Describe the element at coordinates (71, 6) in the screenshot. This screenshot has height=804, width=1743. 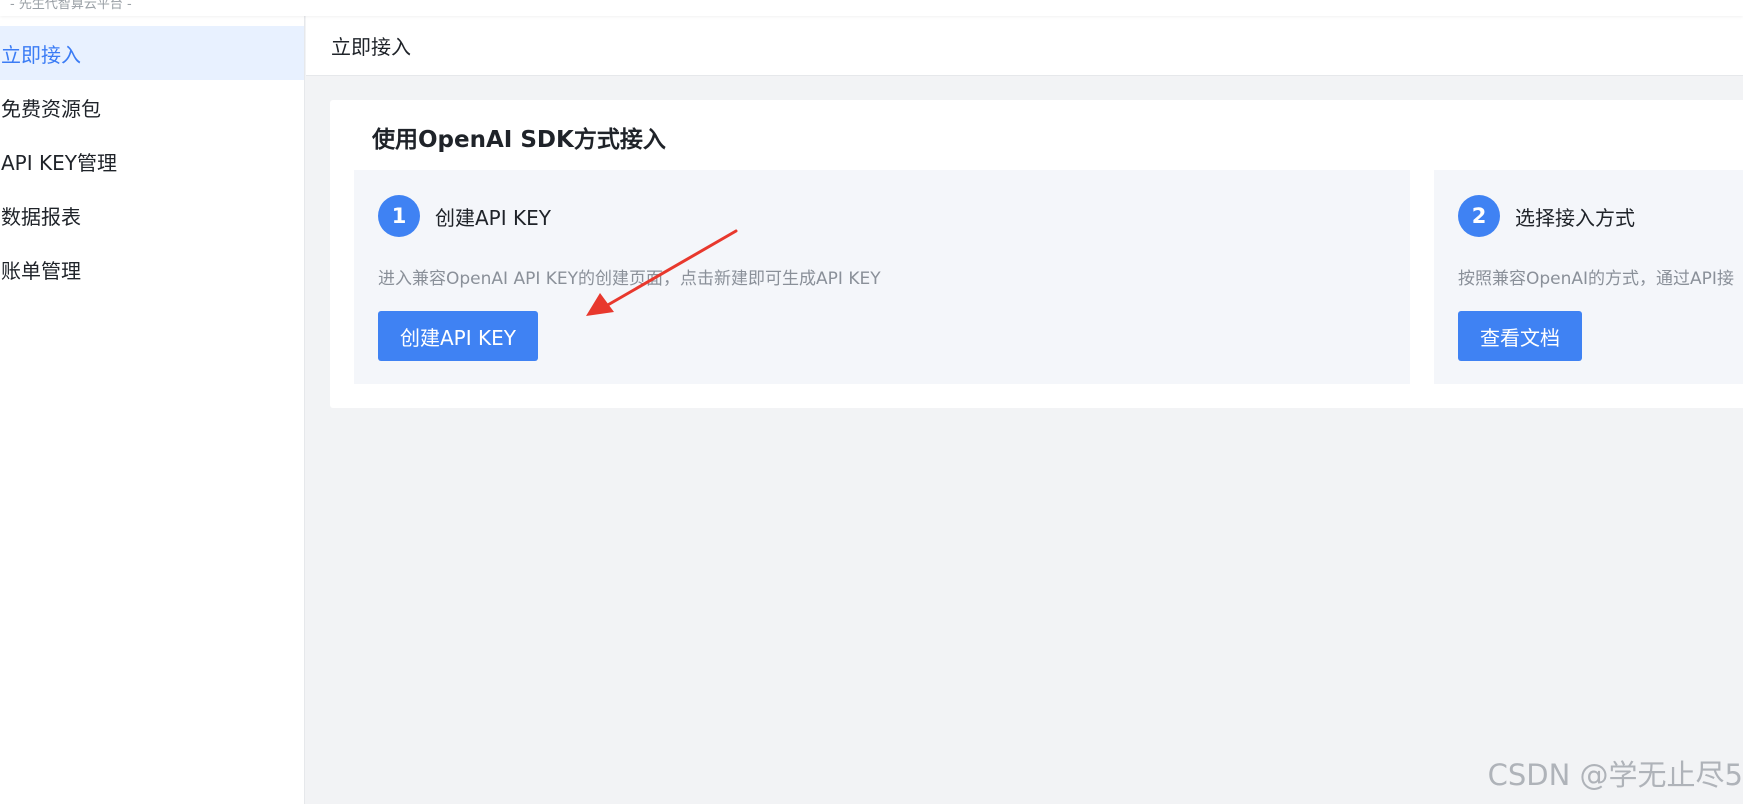
I see `platform-slogan: - 先生代智算云平台 -` at that location.